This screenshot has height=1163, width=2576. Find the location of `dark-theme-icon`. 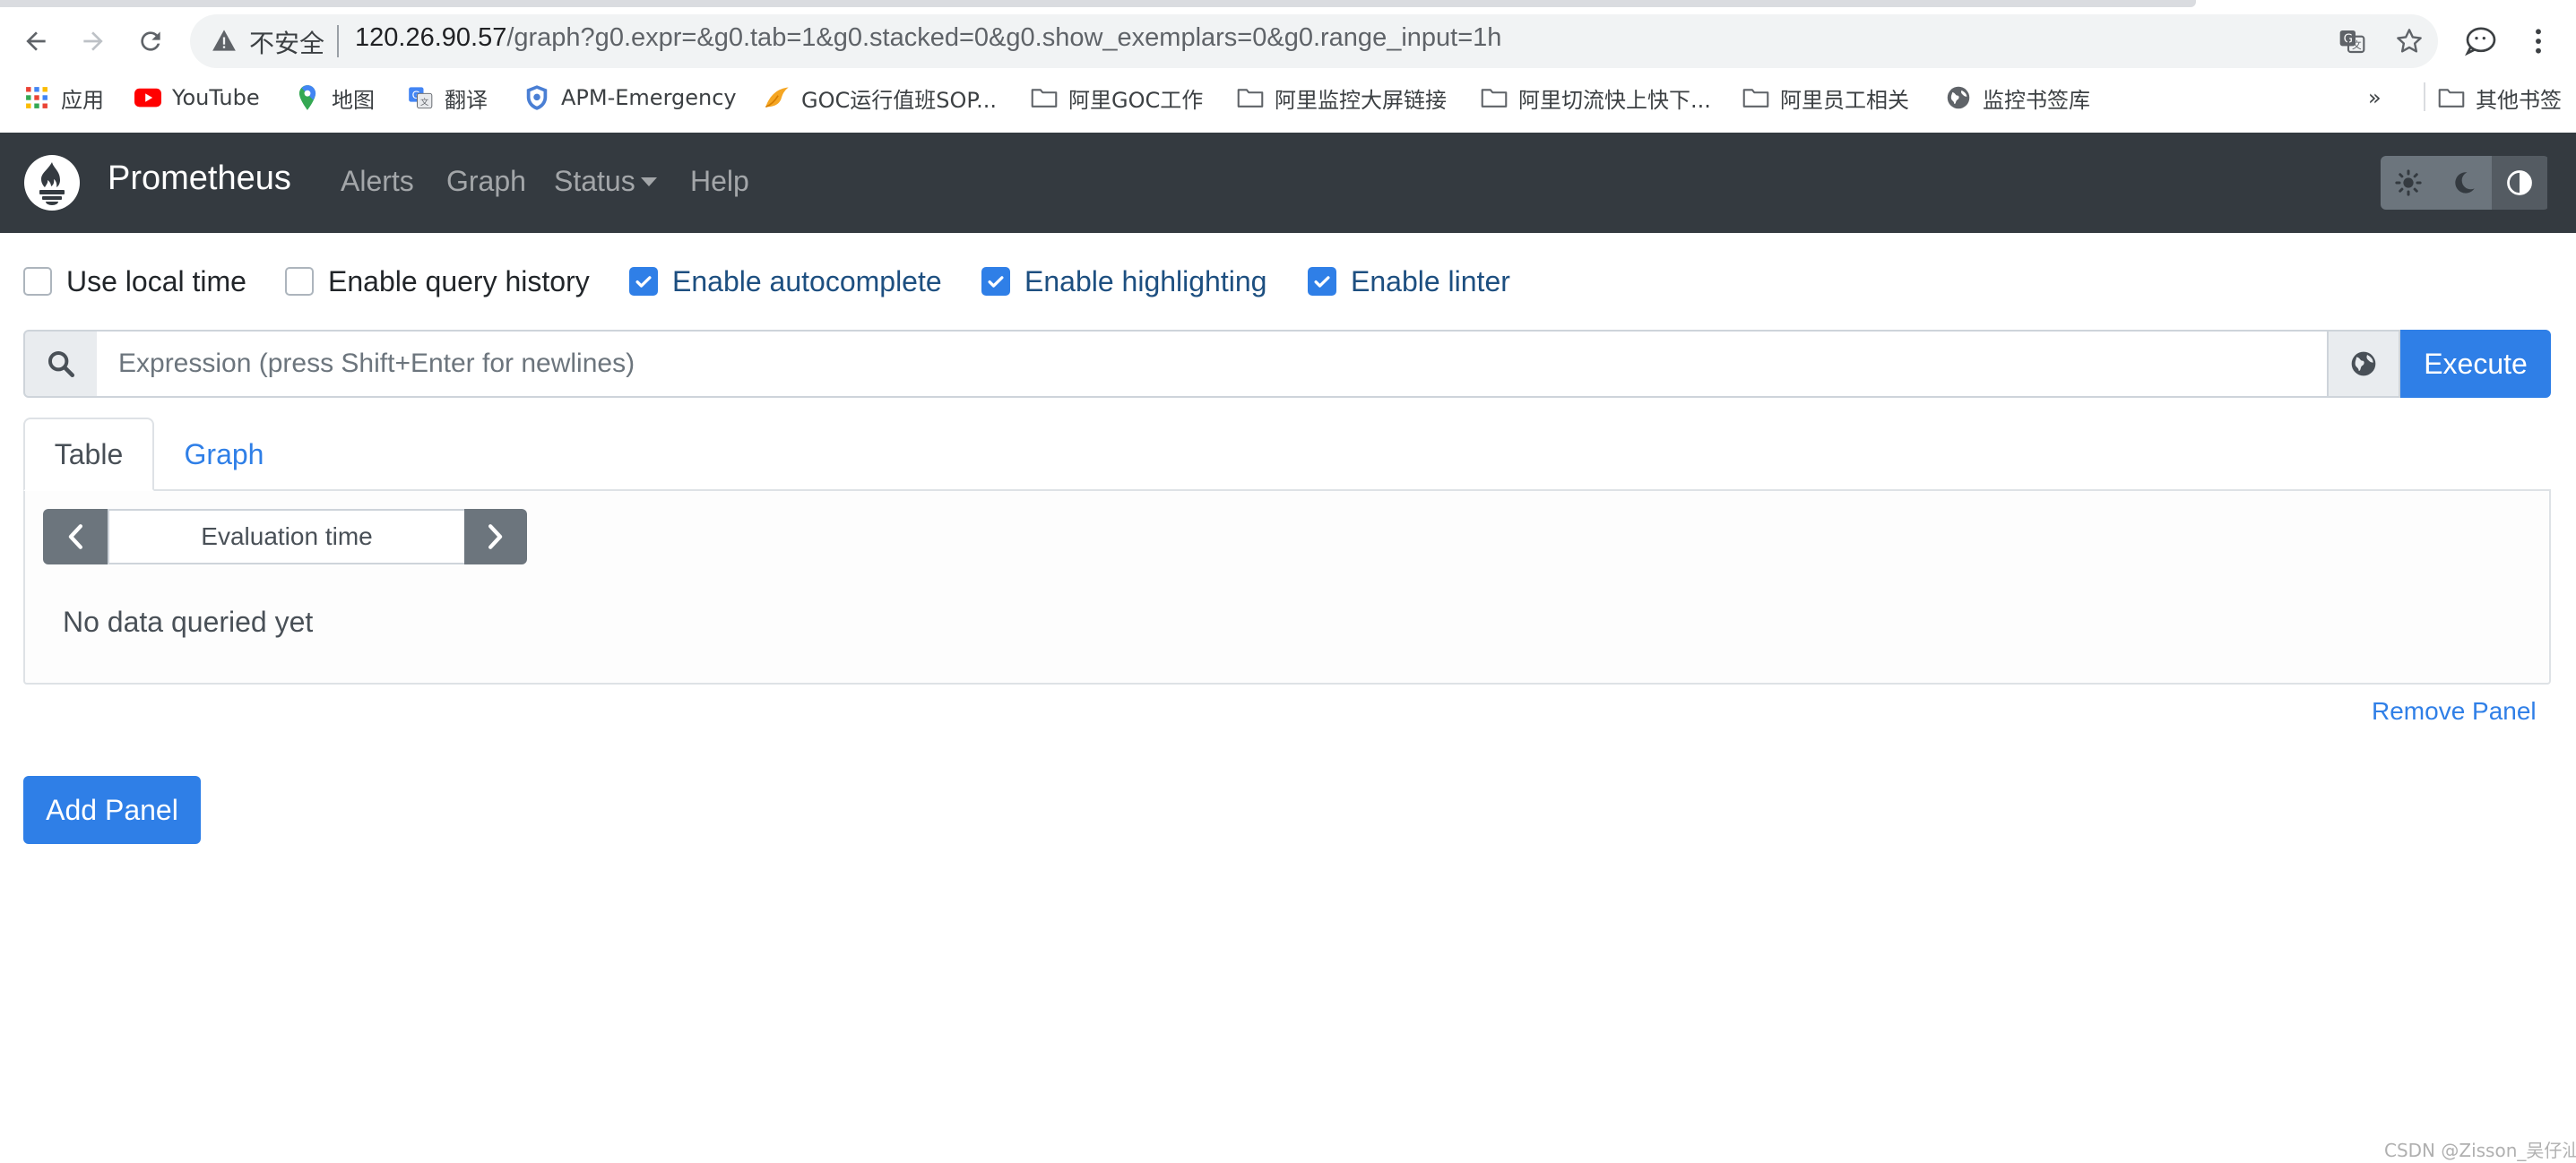

dark-theme-icon is located at coordinates (2464, 183).